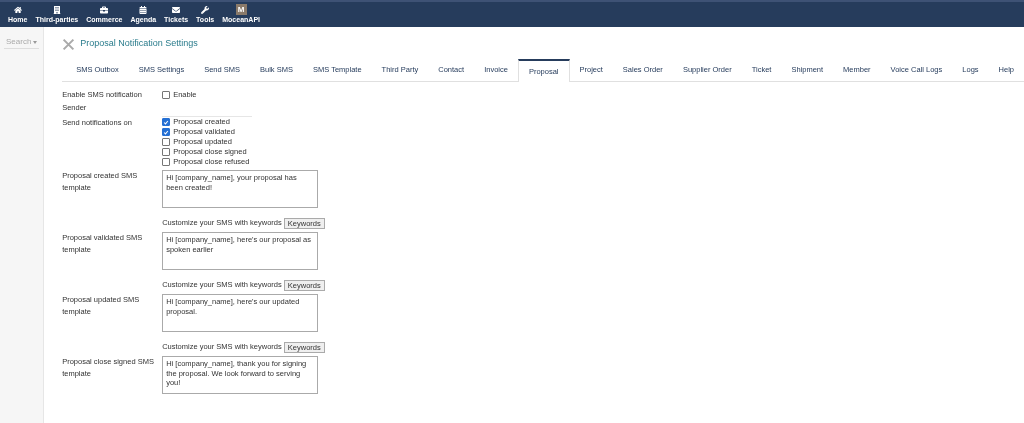  Describe the element at coordinates (241, 9) in the screenshot. I see `logo-icon: M` at that location.